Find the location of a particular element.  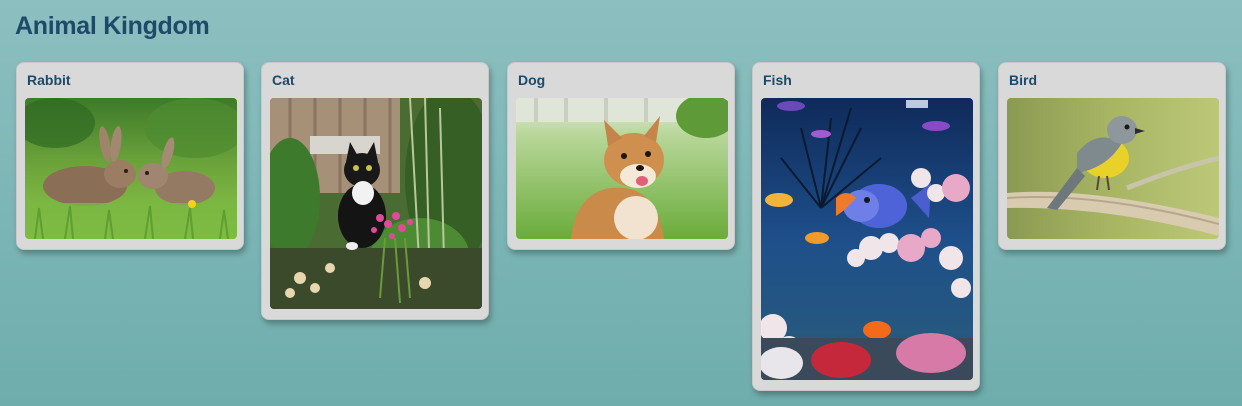

card-title-cat: Cat is located at coordinates (283, 80).